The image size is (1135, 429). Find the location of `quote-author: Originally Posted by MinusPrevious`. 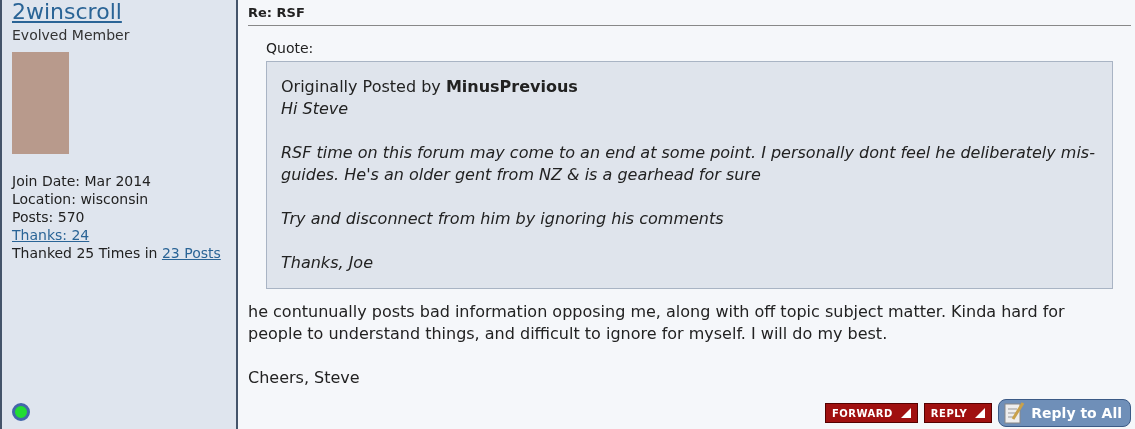

quote-author: Originally Posted by MinusPrevious is located at coordinates (430, 87).